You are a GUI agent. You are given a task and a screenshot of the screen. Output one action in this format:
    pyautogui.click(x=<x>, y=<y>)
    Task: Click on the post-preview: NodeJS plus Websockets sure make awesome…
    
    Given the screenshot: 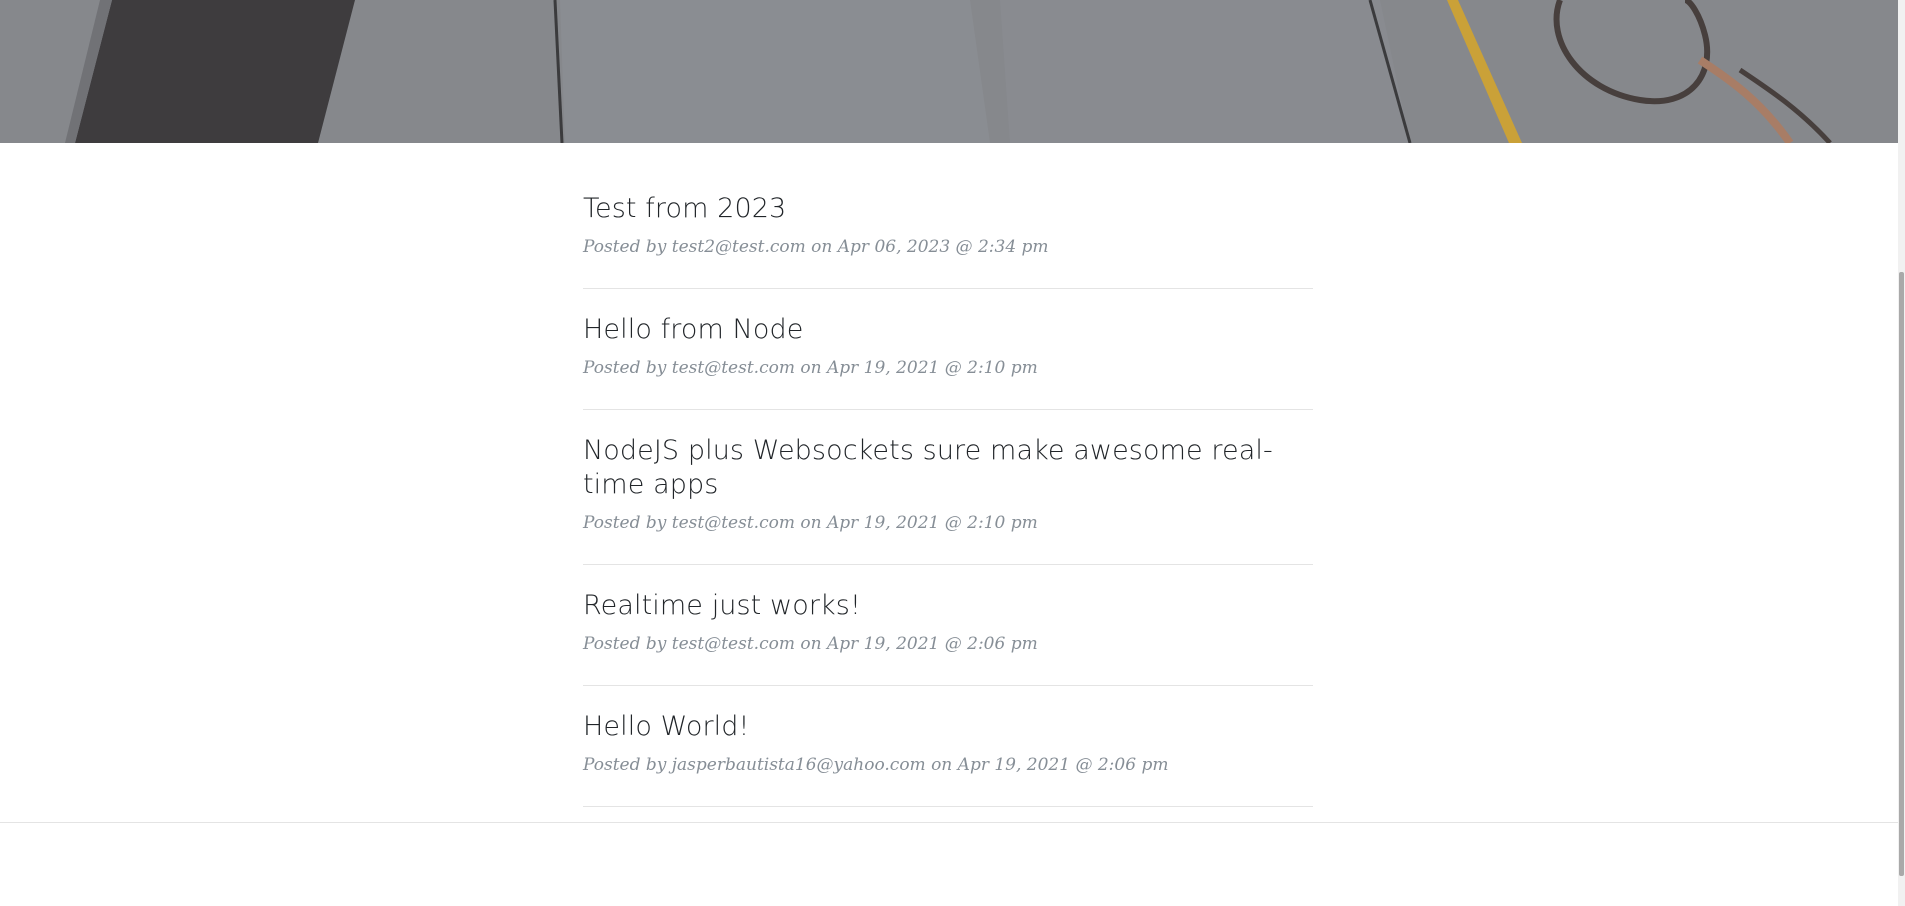 What is the action you would take?
    pyautogui.click(x=948, y=487)
    